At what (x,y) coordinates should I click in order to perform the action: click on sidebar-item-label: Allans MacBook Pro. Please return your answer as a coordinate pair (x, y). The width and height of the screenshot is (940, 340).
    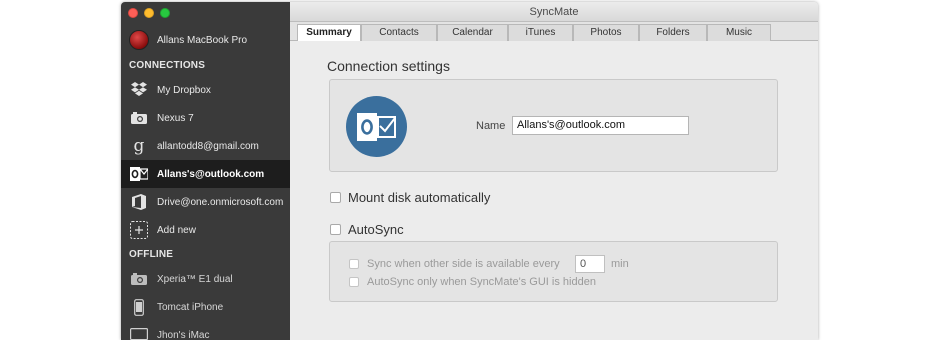
    Looking at the image, I should click on (202, 40).